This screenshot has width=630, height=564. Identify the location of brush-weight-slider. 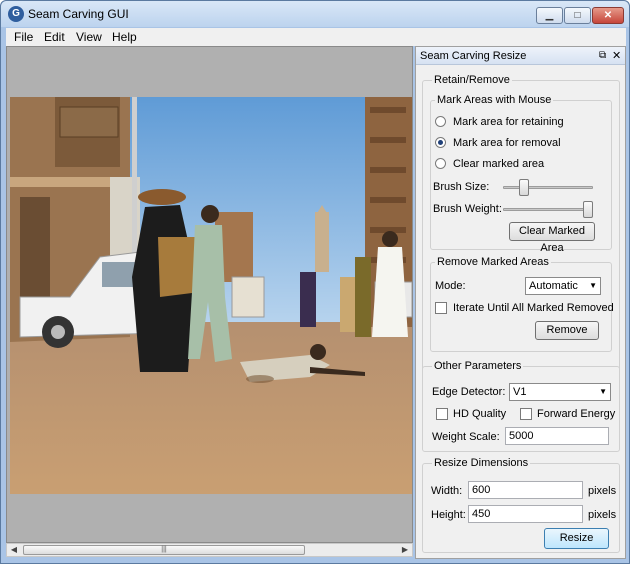
(548, 209).